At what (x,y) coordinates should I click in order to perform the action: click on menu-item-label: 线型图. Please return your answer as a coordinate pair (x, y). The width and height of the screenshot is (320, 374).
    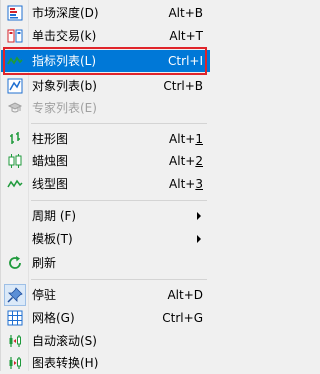
    Looking at the image, I should click on (50, 184).